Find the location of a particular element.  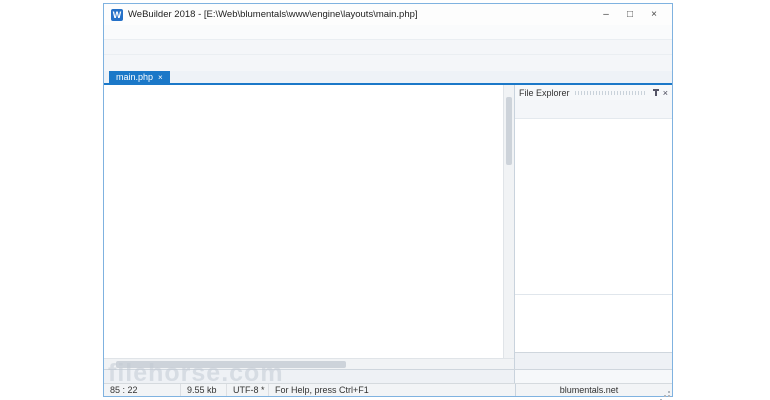

editor-vertical-scrollbar is located at coordinates (508, 221).